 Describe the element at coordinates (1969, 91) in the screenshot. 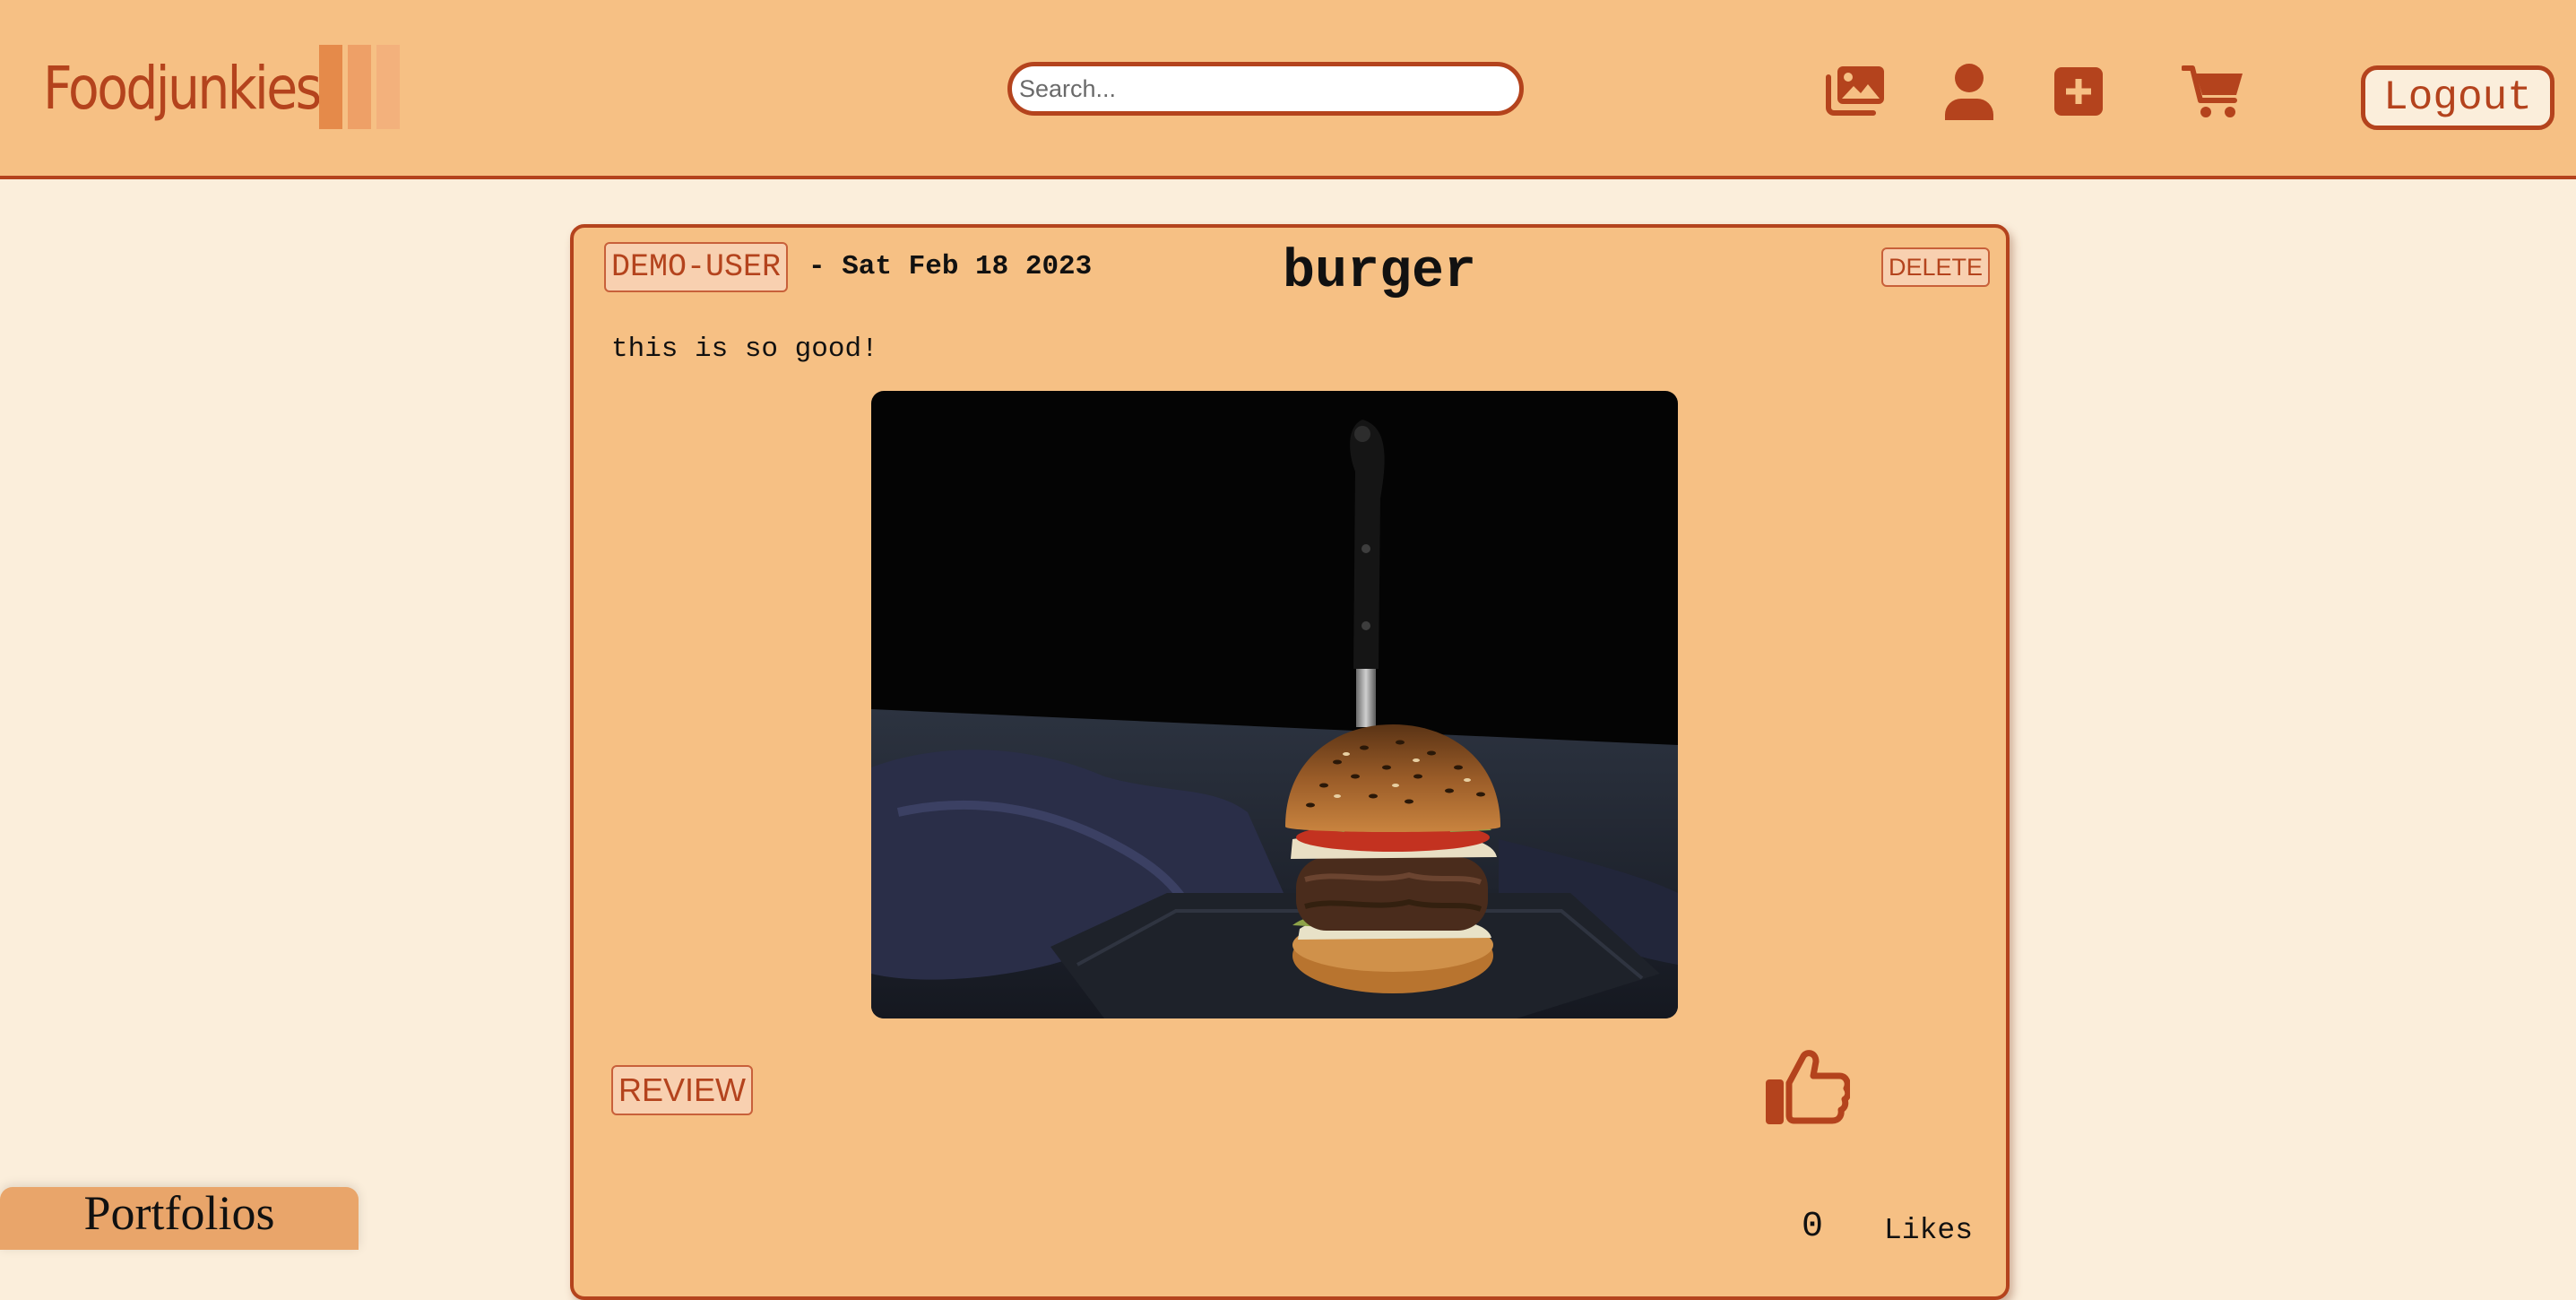

I see `user-icon` at that location.